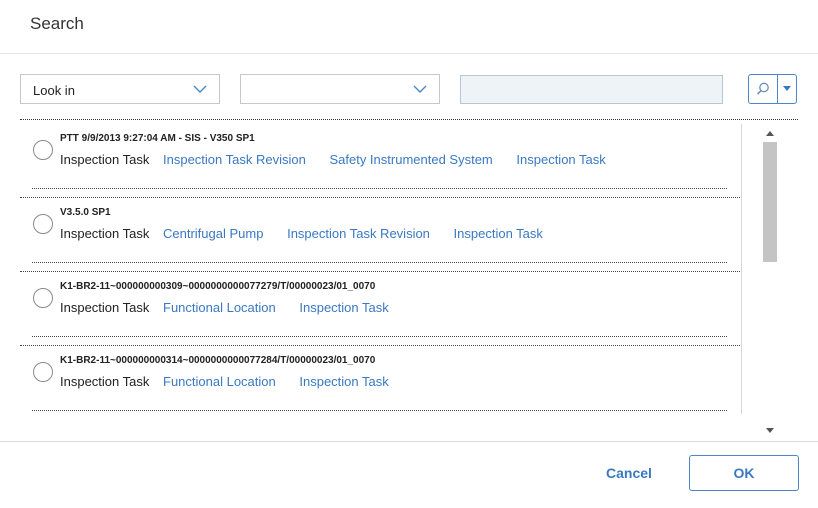  What do you see at coordinates (770, 202) in the screenshot?
I see `scrollbar-thumb` at bounding box center [770, 202].